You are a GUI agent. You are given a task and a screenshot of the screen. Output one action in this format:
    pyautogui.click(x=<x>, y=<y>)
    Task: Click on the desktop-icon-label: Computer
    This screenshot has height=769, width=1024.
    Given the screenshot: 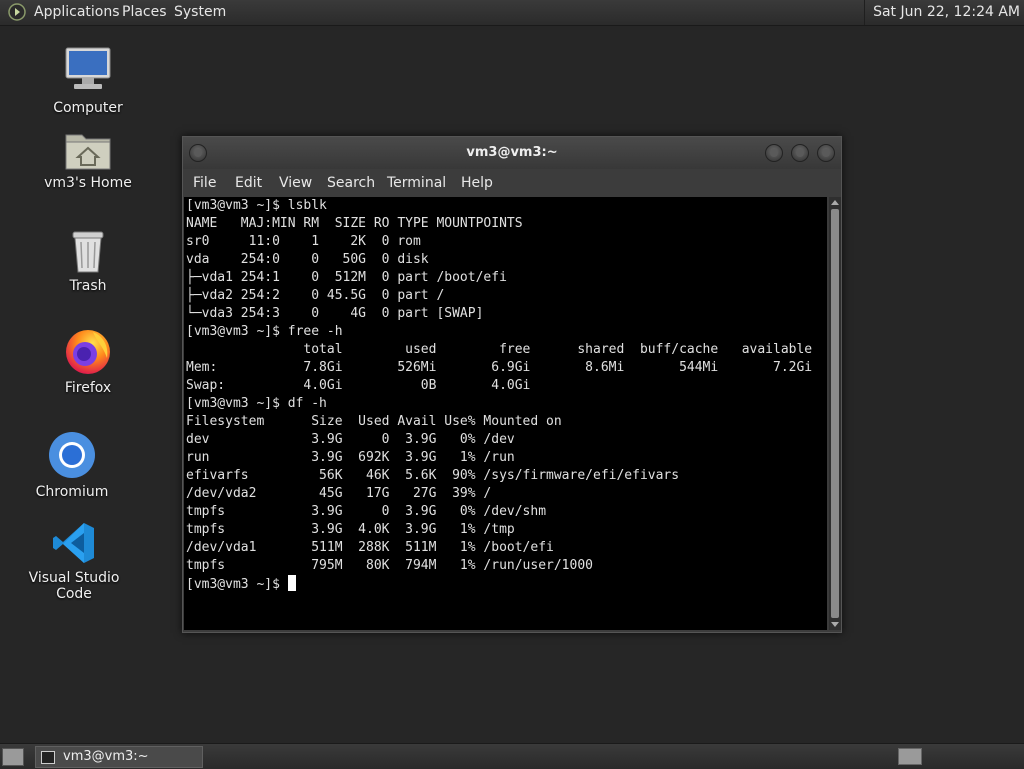 What is the action you would take?
    pyautogui.click(x=88, y=108)
    